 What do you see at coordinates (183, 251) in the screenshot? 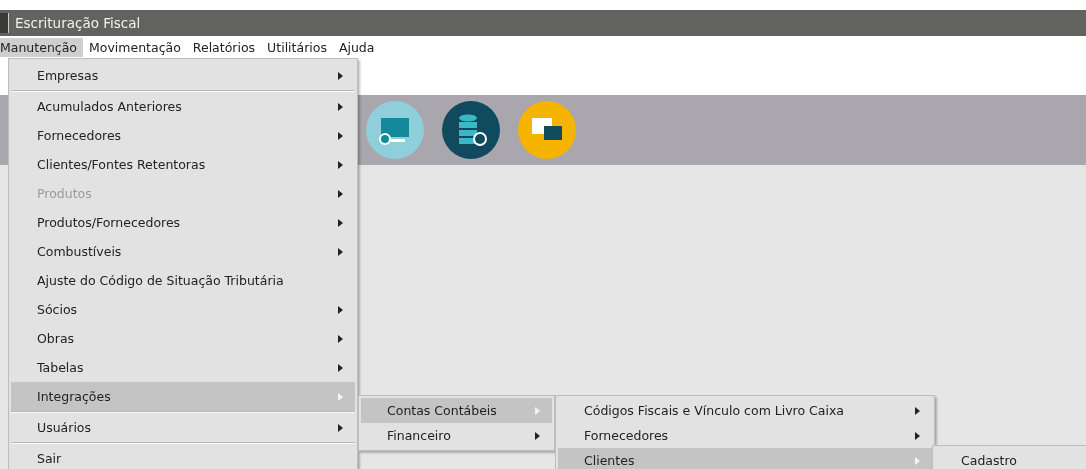
I see `menu-item: Combustíveis` at bounding box center [183, 251].